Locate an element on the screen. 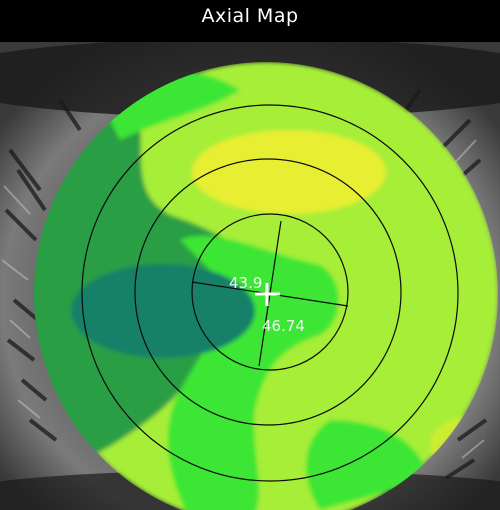 This screenshot has width=500, height=510. dark-teal-zone is located at coordinates (163, 311).